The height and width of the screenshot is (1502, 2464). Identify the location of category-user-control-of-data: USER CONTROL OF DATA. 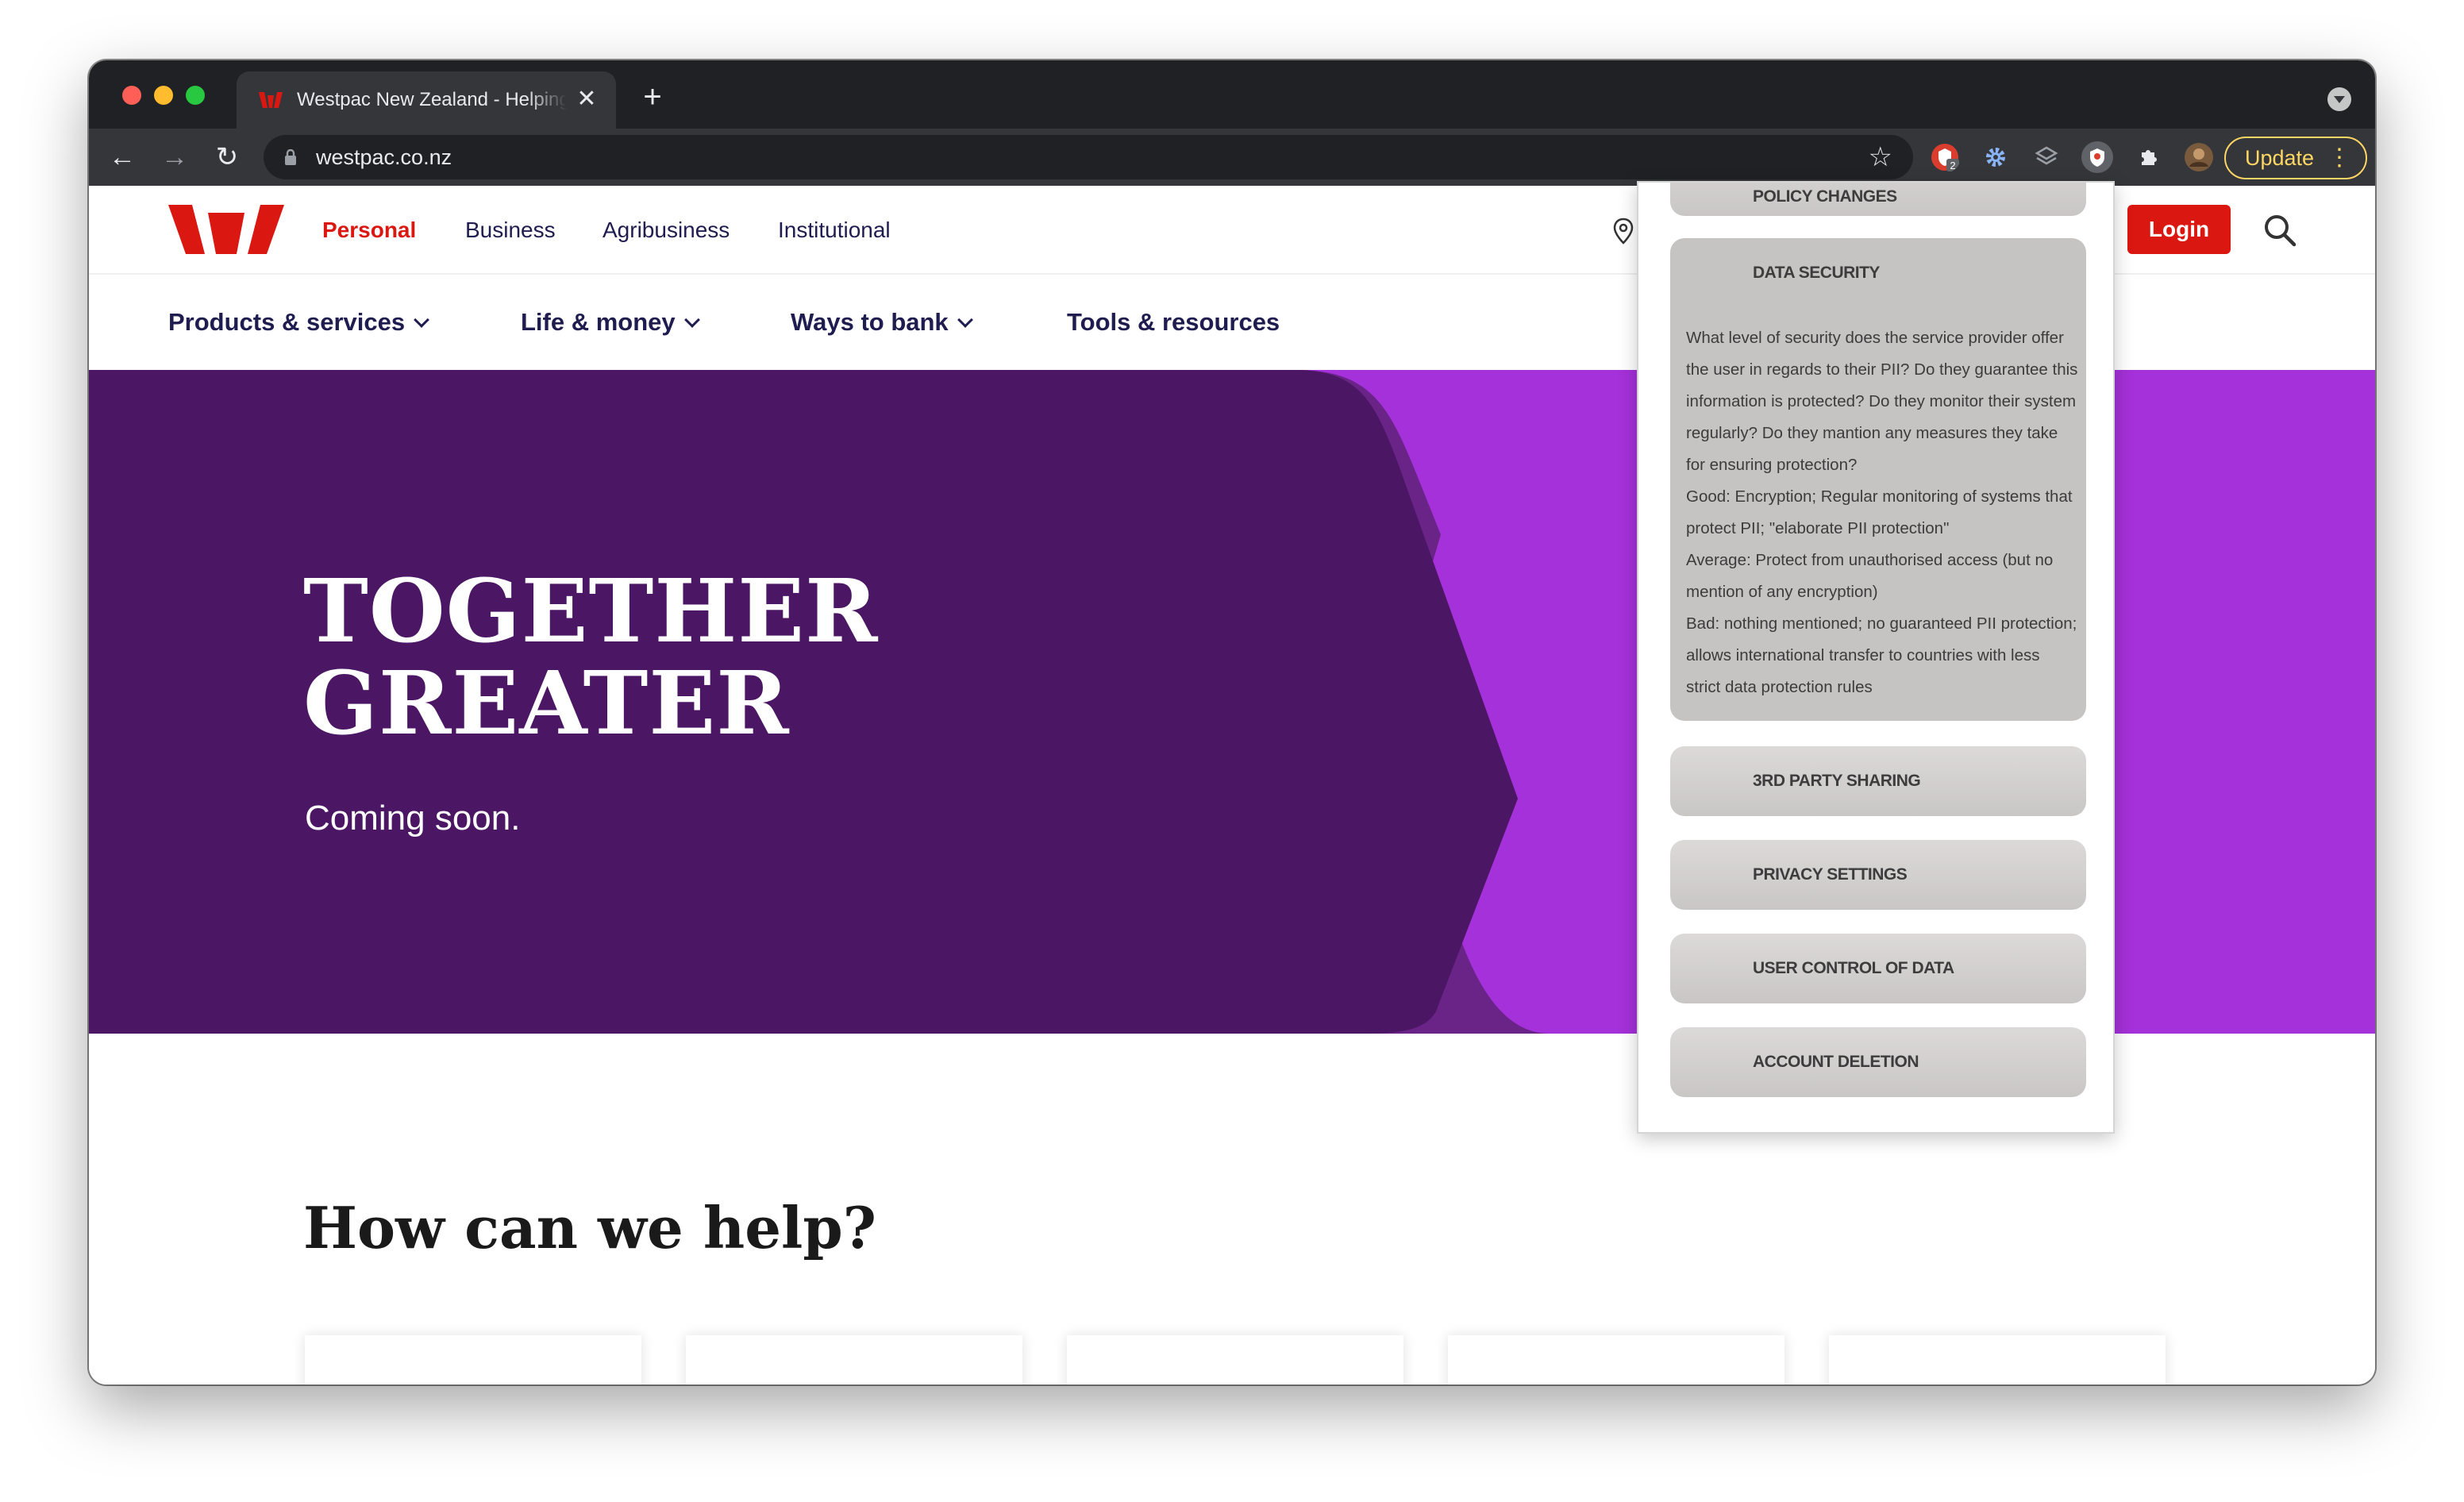
(1878, 968).